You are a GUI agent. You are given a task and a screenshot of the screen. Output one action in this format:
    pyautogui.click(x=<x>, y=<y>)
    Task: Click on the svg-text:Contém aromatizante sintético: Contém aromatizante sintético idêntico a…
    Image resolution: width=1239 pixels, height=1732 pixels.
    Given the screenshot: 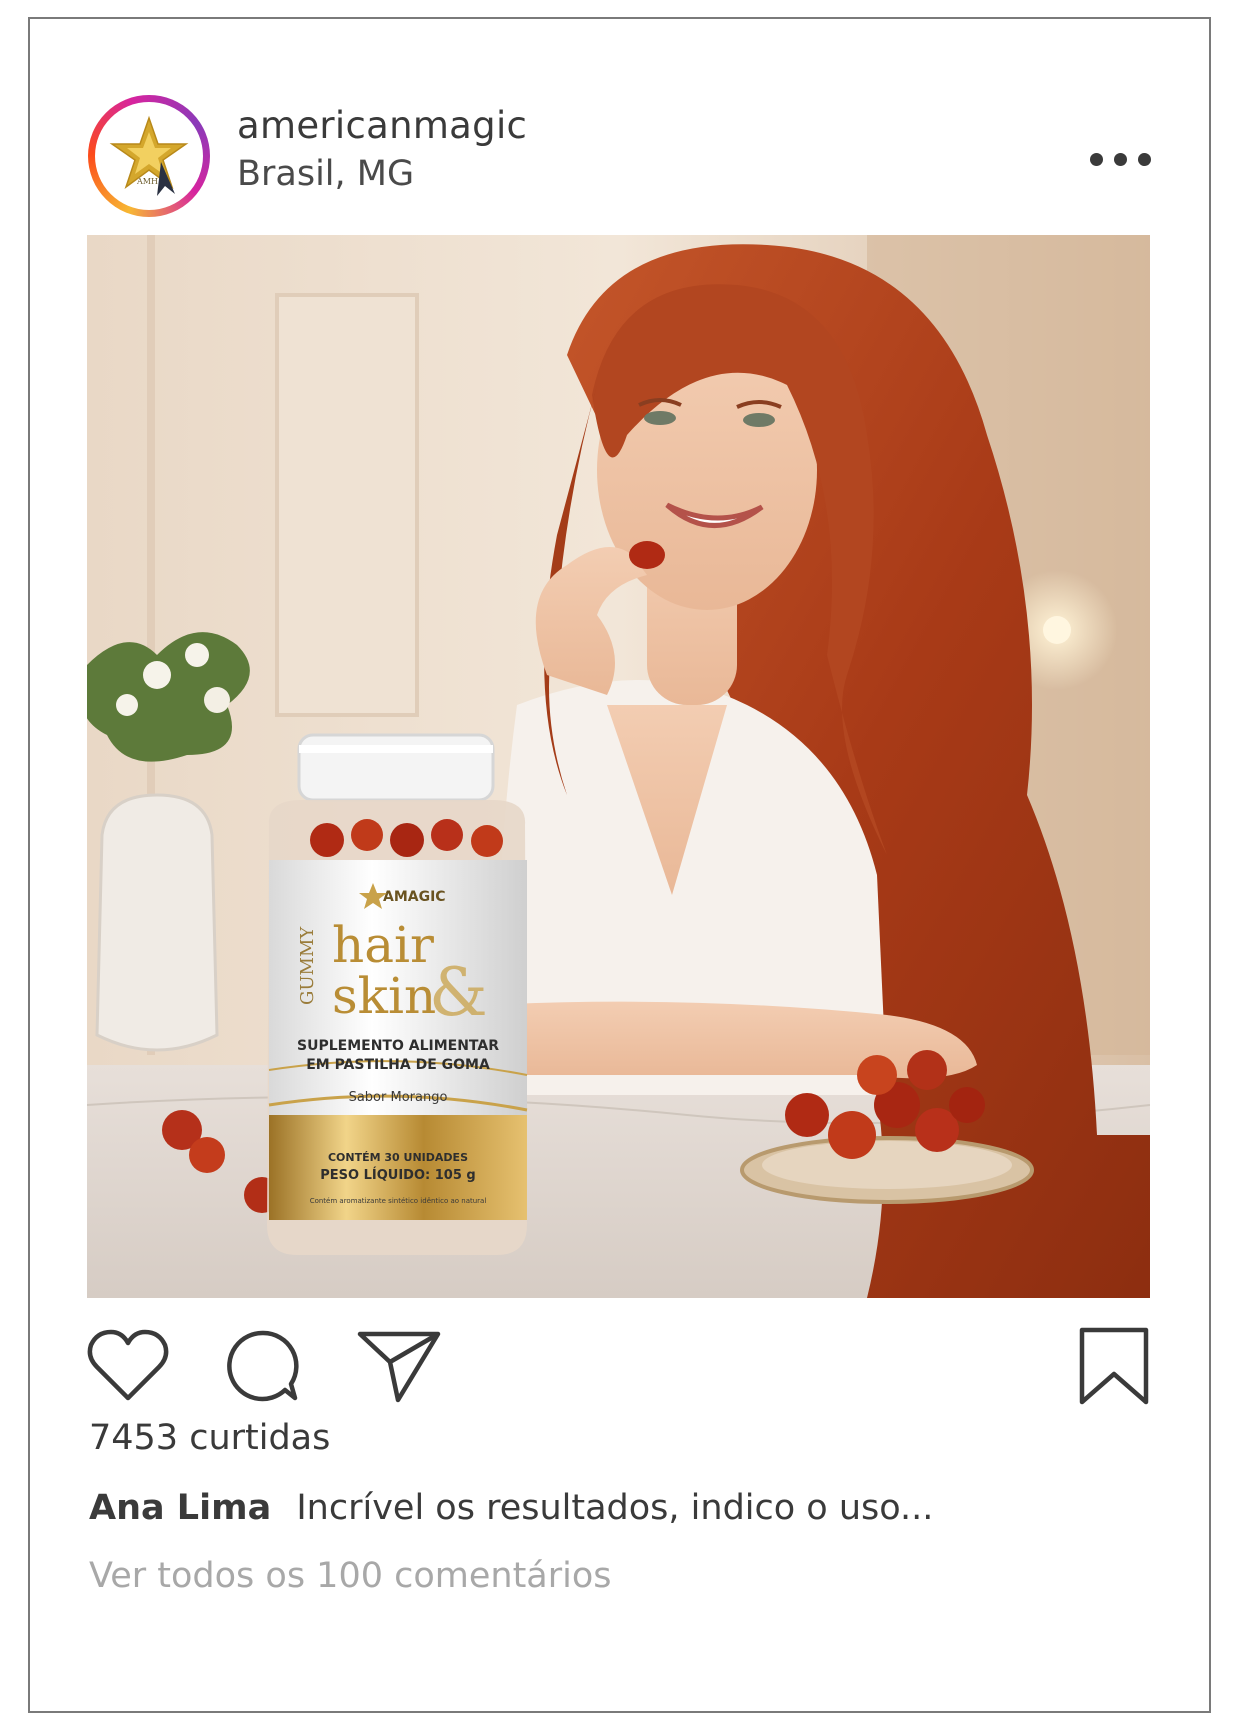 What is the action you would take?
    pyautogui.click(x=398, y=1201)
    